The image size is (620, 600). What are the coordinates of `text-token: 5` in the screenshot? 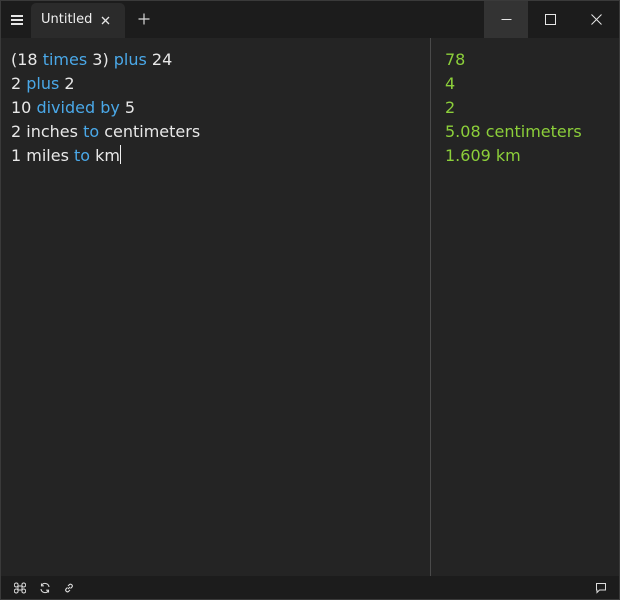 It's located at (127, 107).